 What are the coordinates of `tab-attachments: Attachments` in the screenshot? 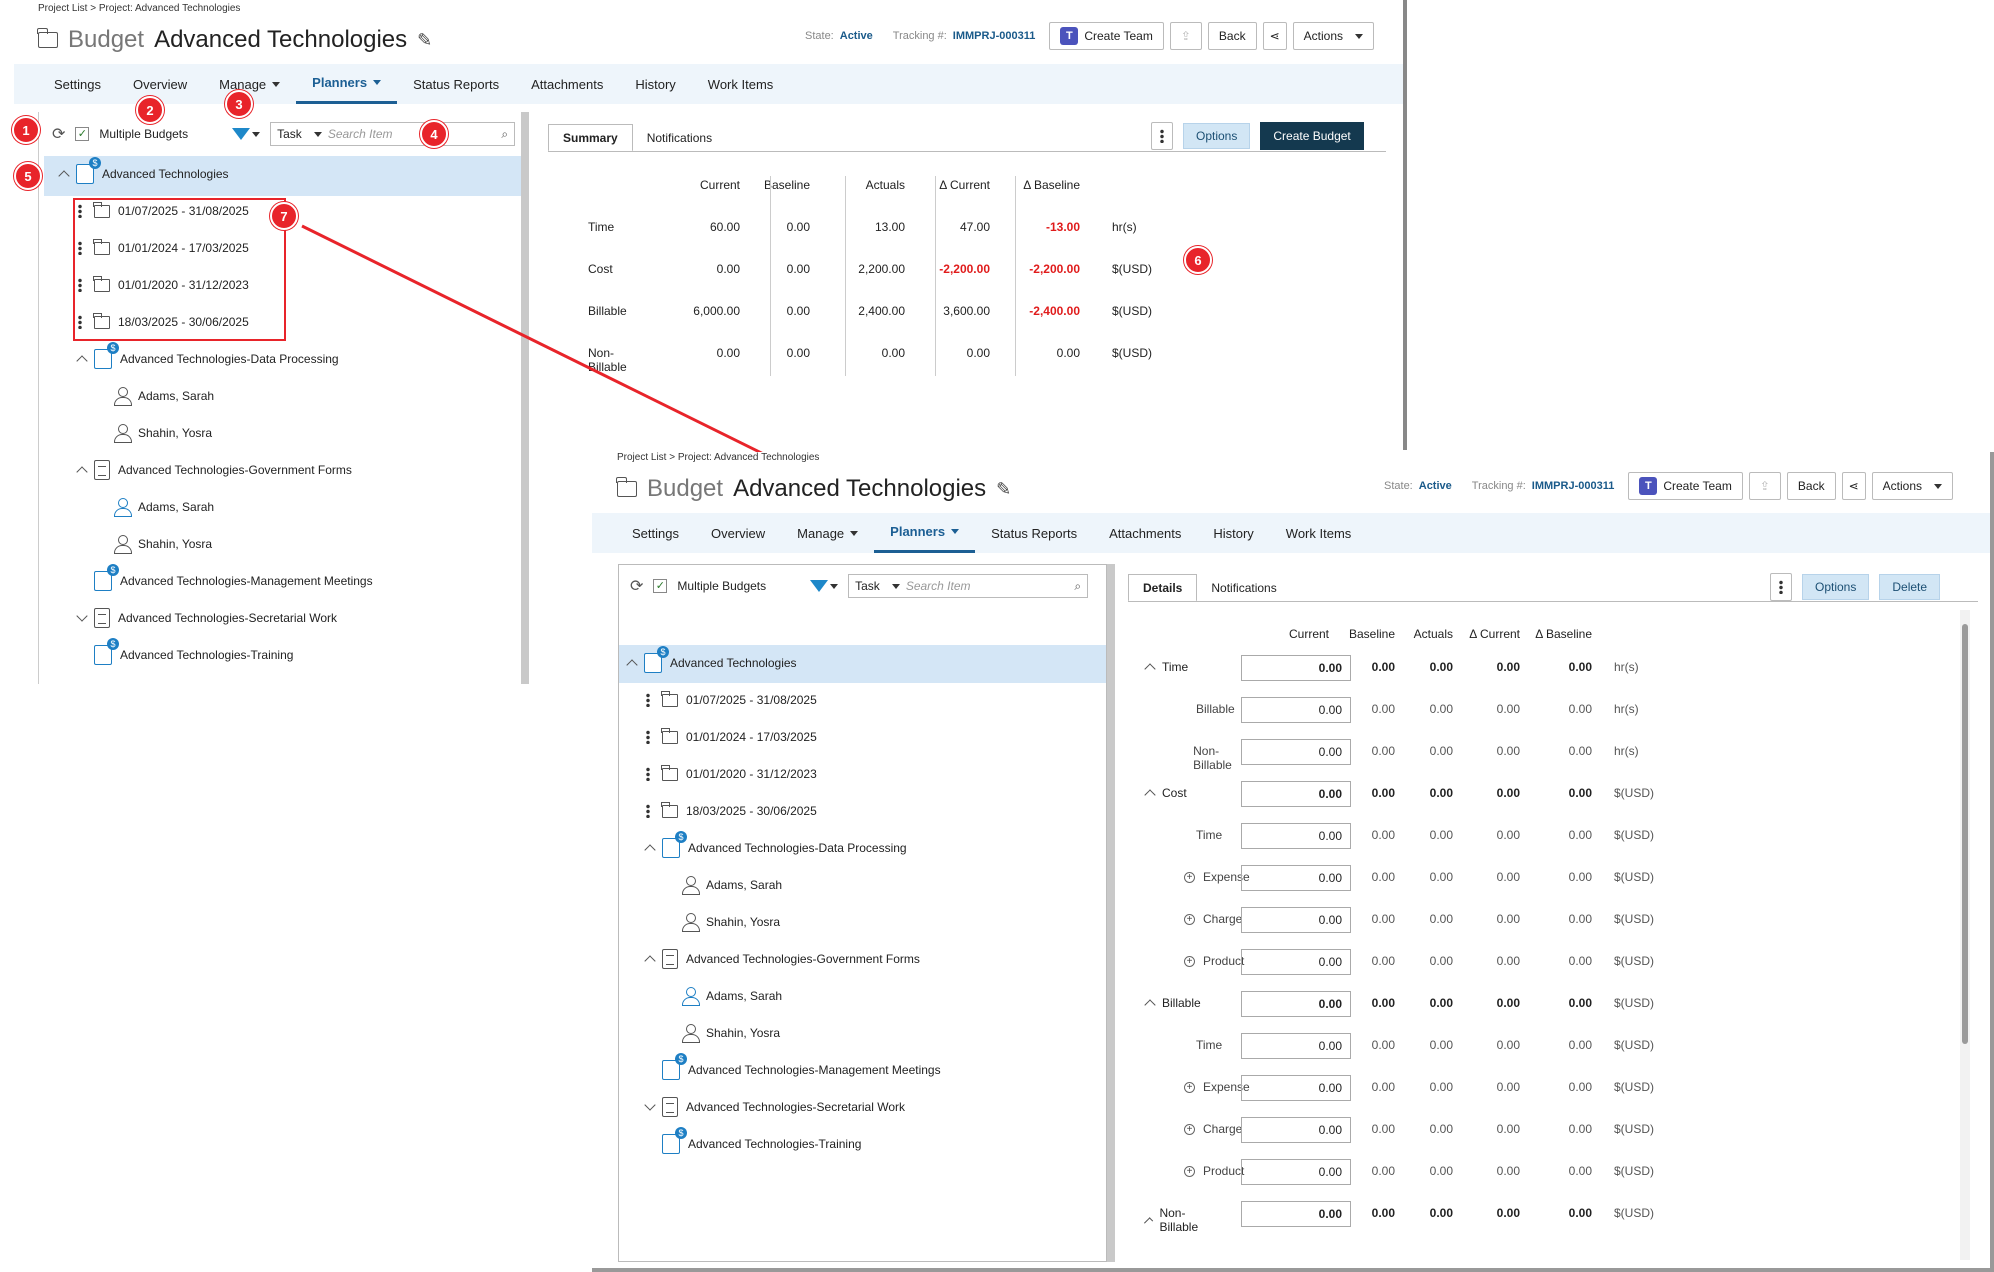 It's located at (567, 84).